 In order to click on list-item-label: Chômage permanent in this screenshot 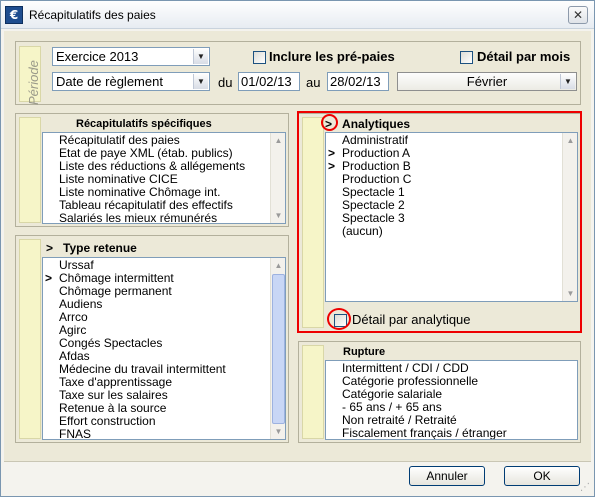, I will do `click(115, 291)`.